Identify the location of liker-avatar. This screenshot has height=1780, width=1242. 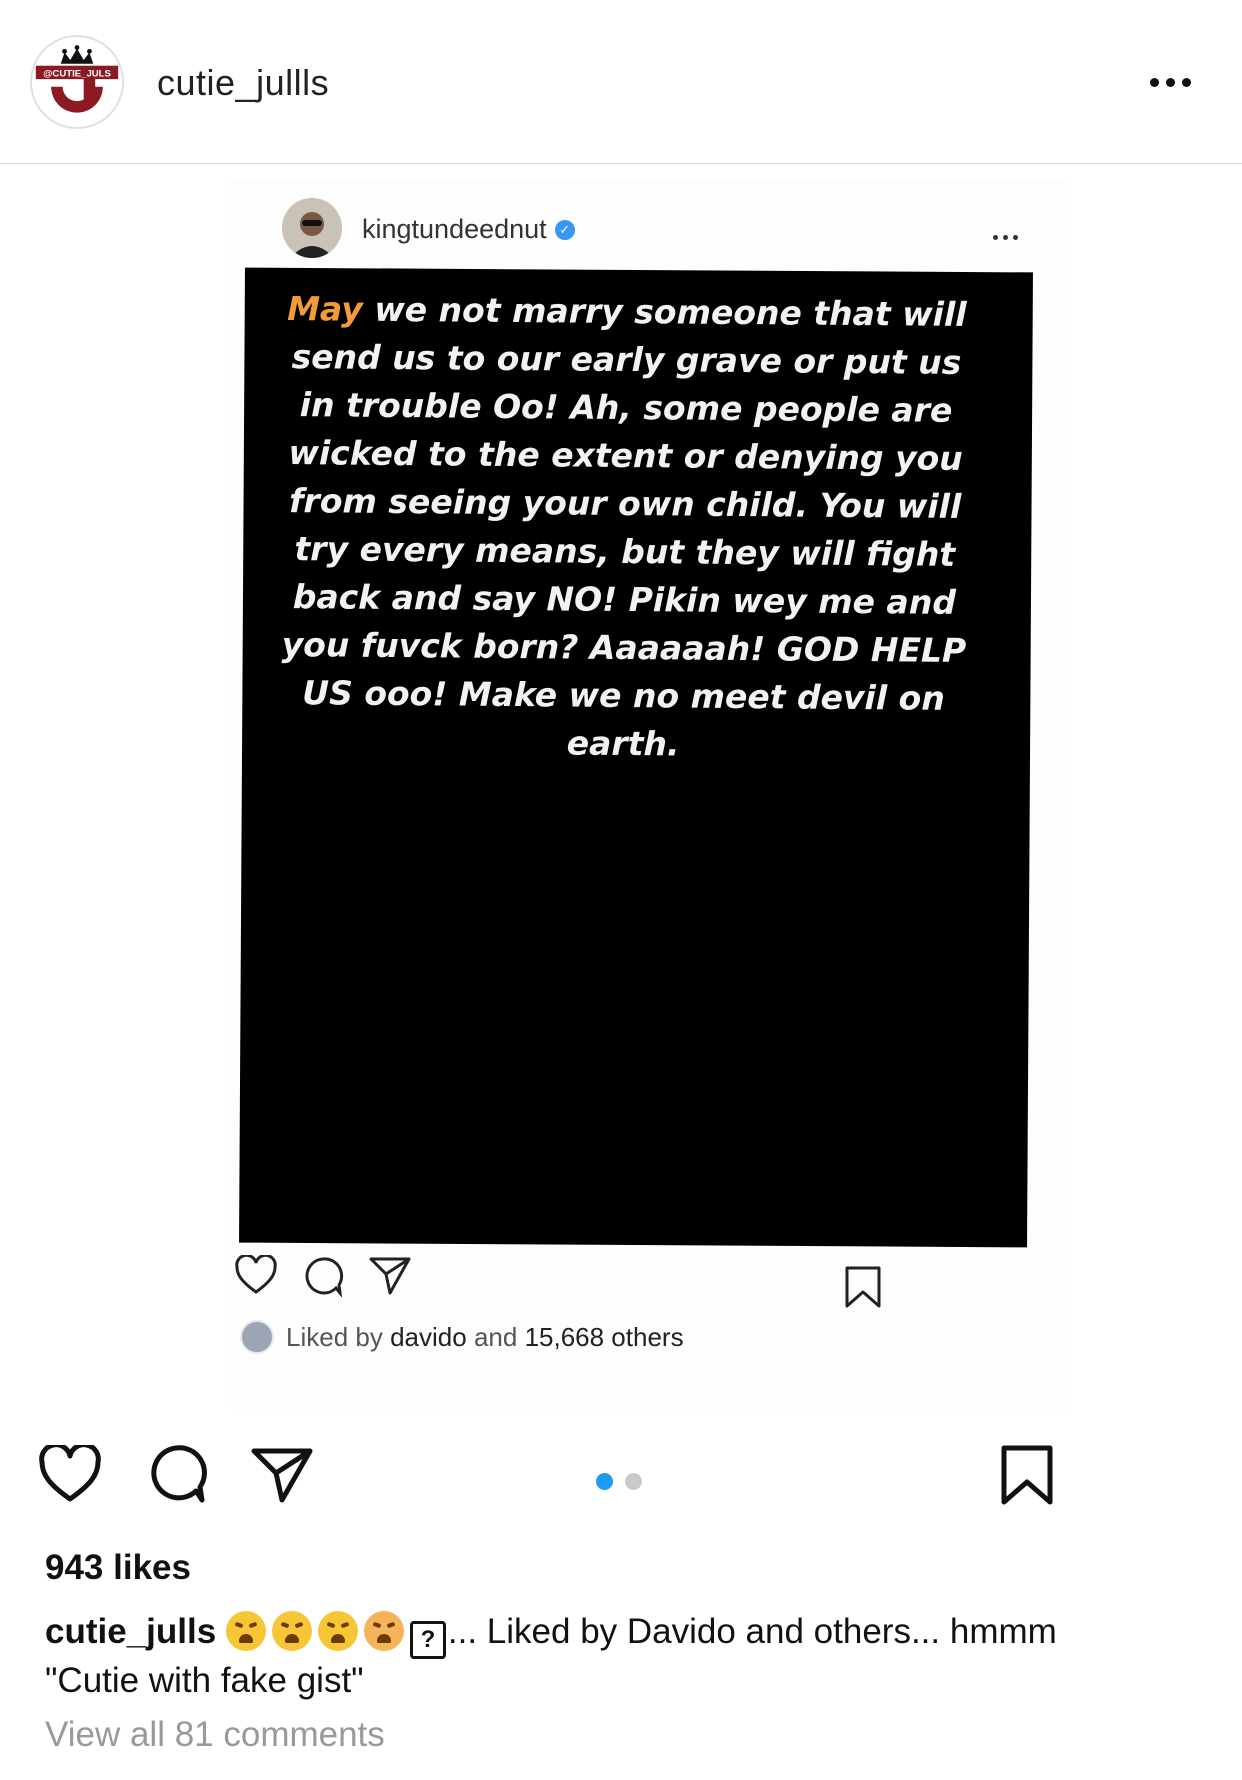
(257, 1337).